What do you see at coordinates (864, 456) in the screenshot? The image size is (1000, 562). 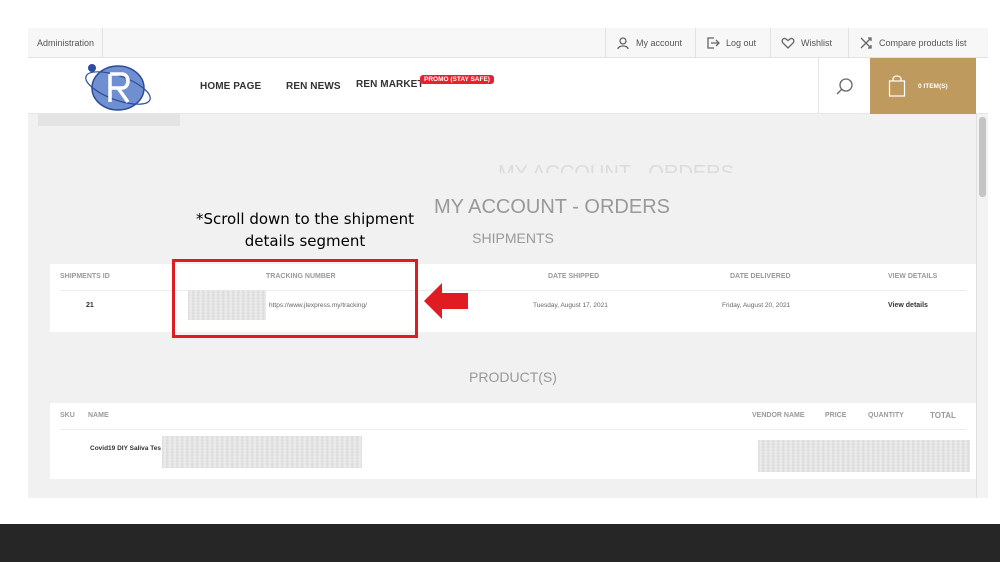 I see `redacted-vendor-price` at bounding box center [864, 456].